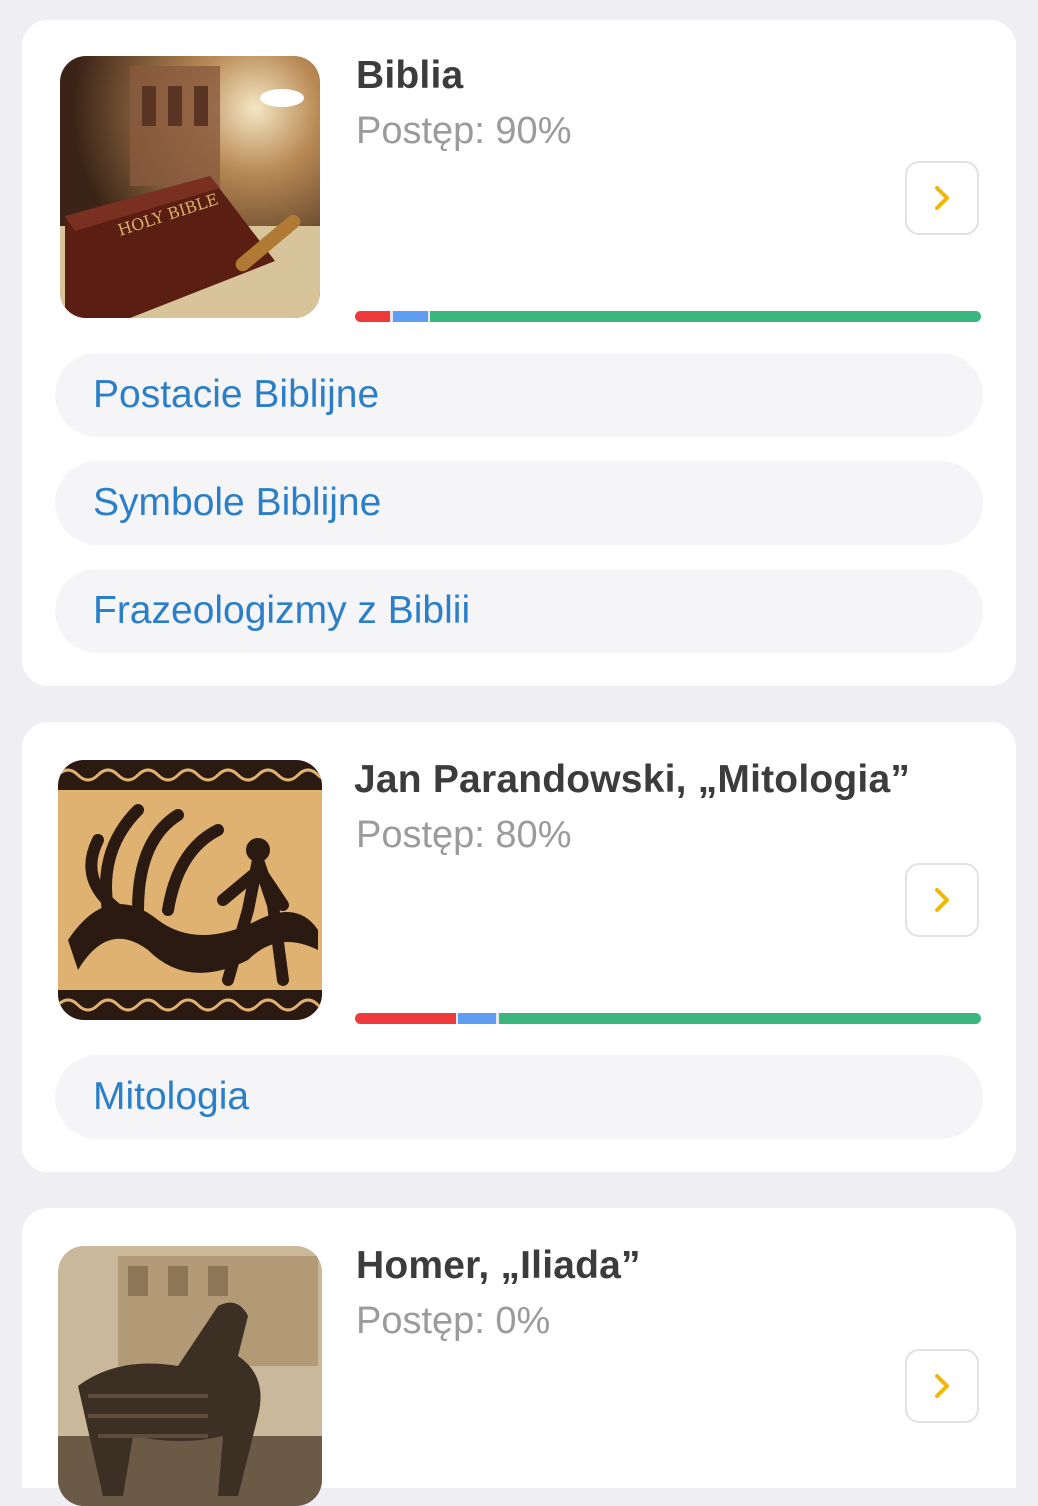  Describe the element at coordinates (190, 1376) in the screenshot. I see `trojan-horse-image` at that location.